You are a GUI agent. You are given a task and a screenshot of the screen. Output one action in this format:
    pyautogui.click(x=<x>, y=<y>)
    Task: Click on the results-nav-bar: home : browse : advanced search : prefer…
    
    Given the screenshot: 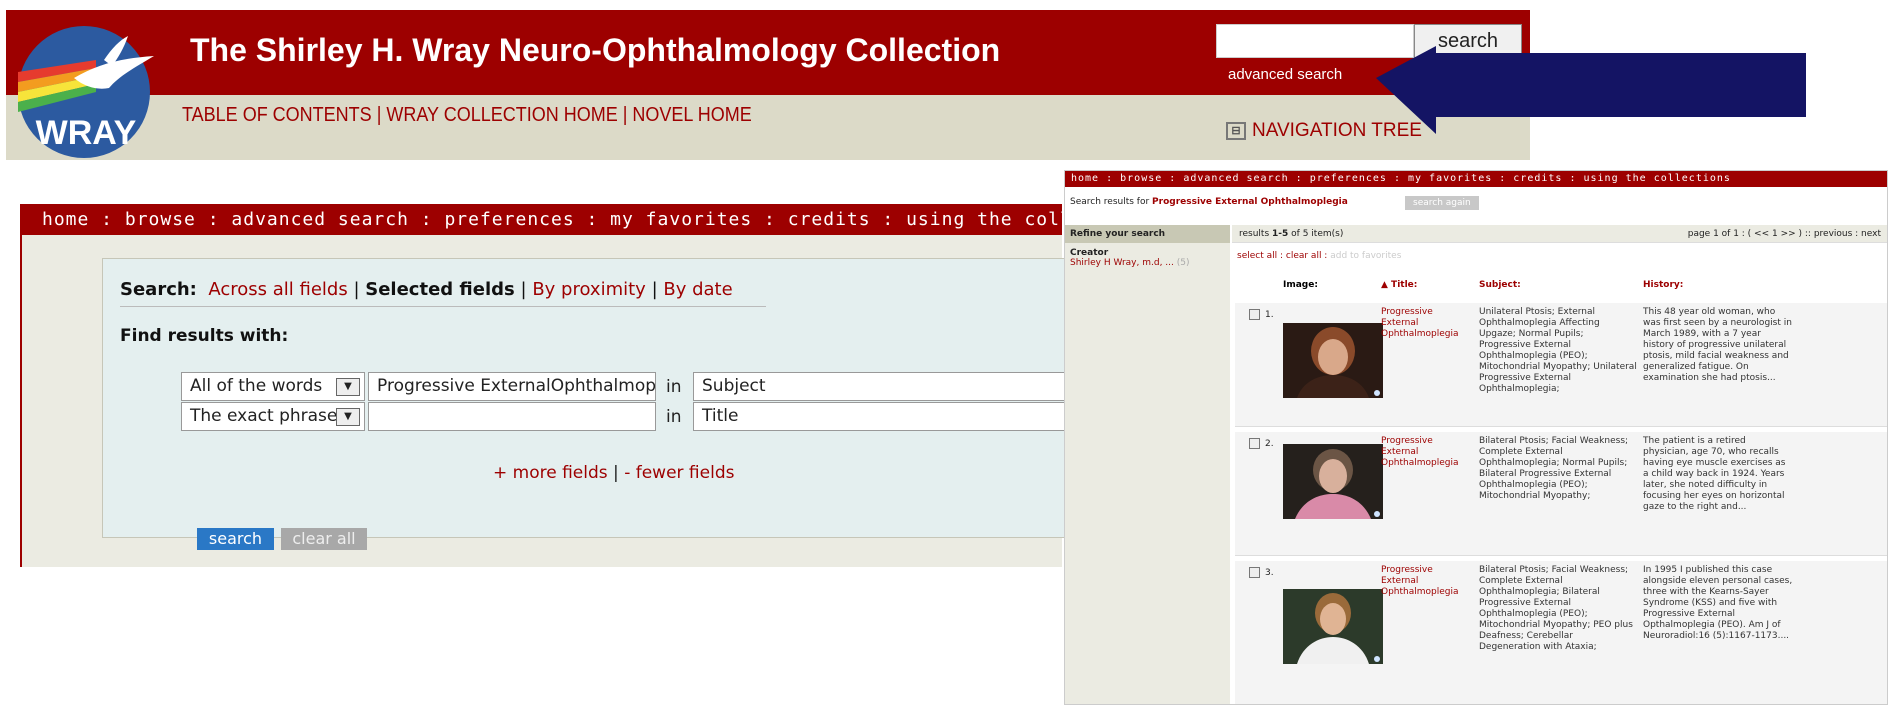 What is the action you would take?
    pyautogui.click(x=1476, y=179)
    